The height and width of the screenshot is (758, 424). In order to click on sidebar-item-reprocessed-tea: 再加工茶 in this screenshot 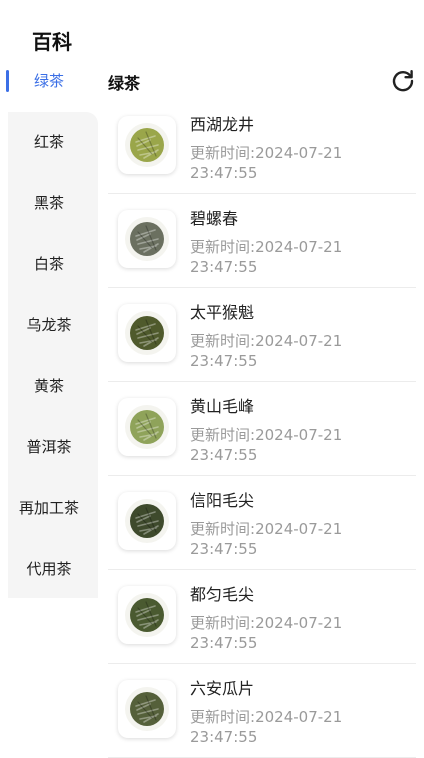, I will do `click(49, 507)`.